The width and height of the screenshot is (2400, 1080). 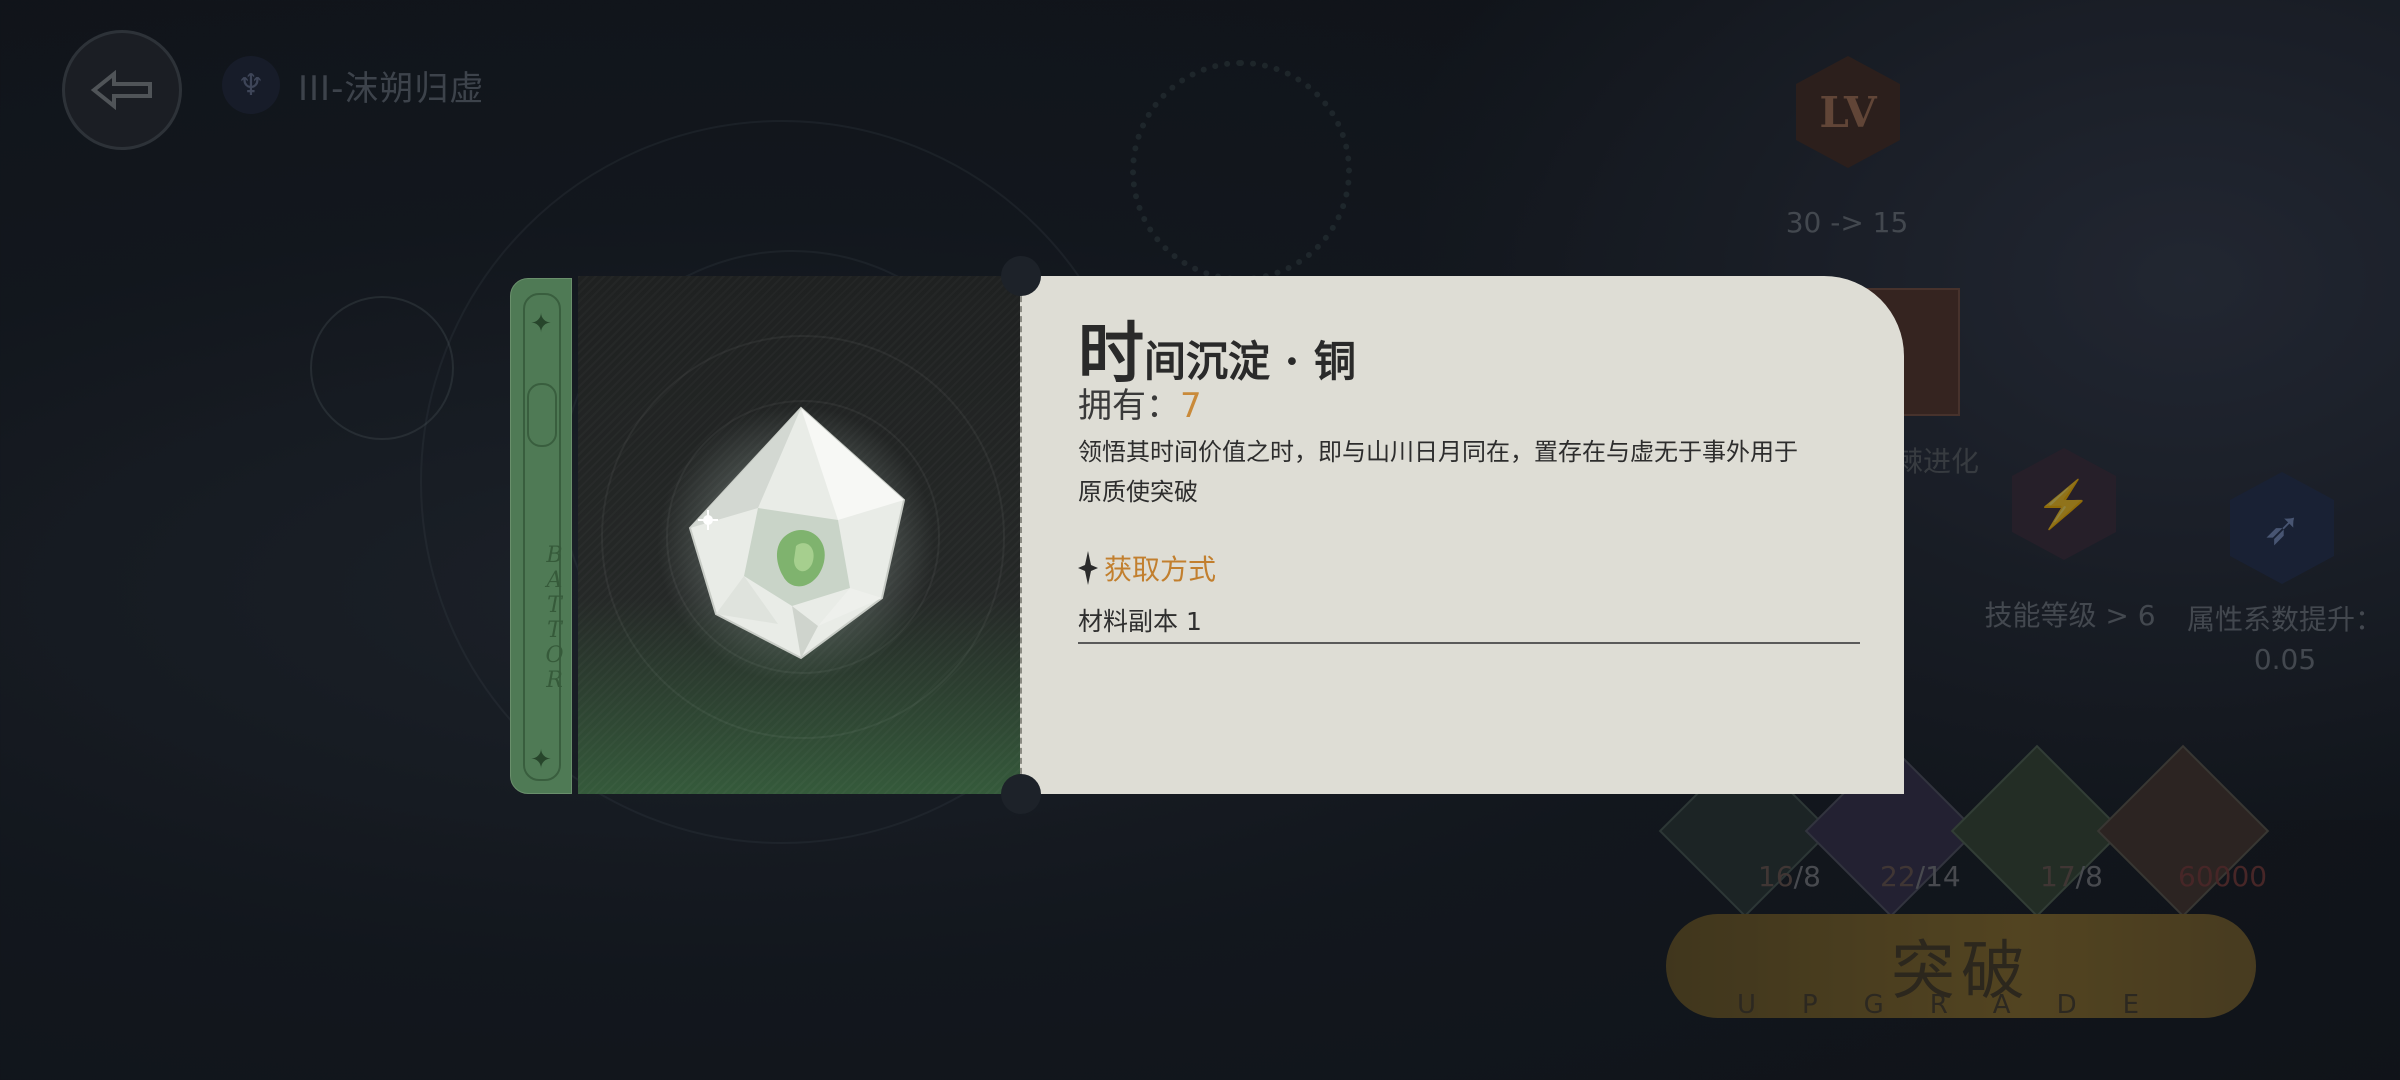 I want to click on item-description: 领悟其时间价值之时，即与山川日月同在，置存在与虚无于事外用于原质使突破, so click(x=1438, y=472).